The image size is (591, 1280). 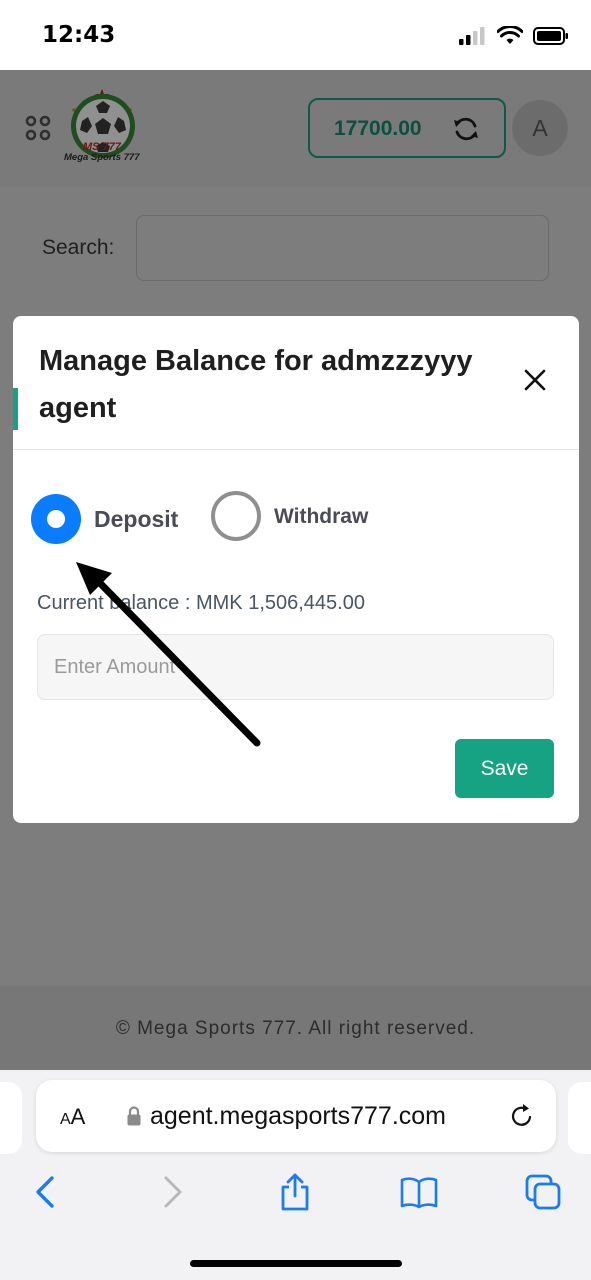 I want to click on top-navbar: MS 777 Mega Sports 777 17700.00 A, so click(x=295, y=128).